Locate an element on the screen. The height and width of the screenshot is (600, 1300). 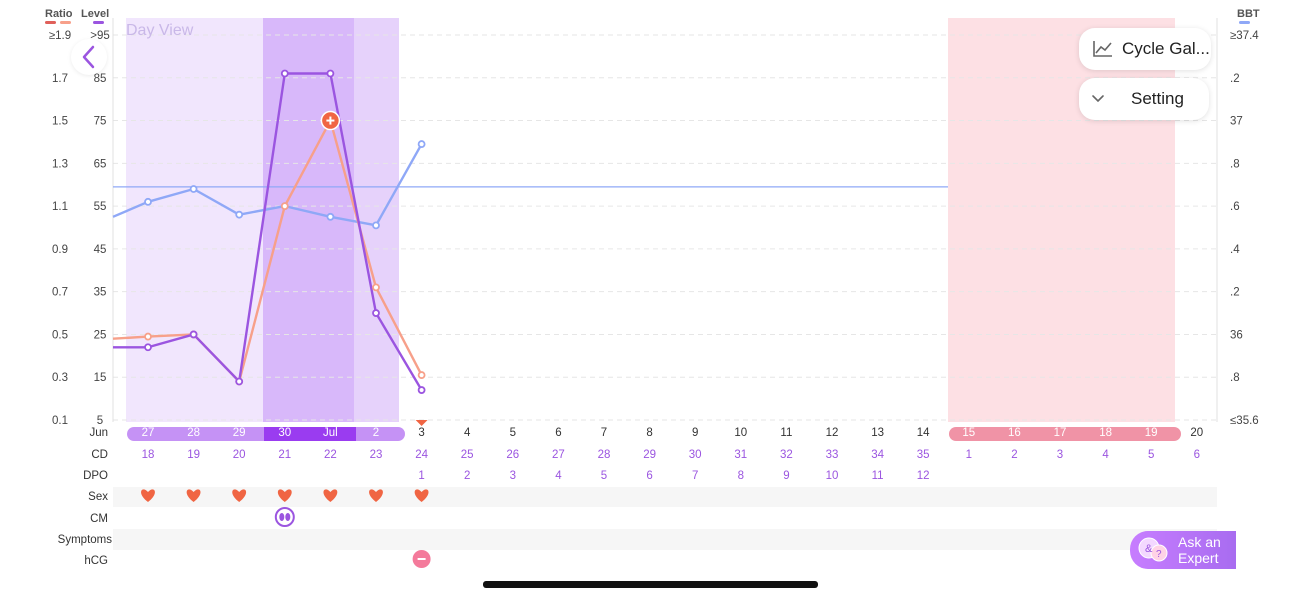
ask-expert-line2: Expert is located at coordinates (1198, 558).